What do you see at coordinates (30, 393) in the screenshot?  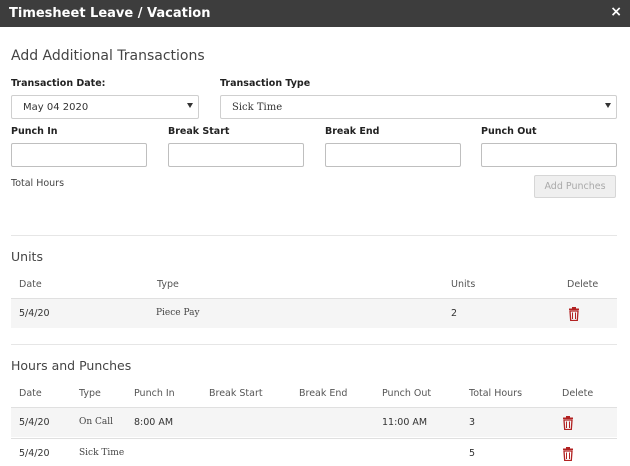 I see `hours-col-date: Date` at bounding box center [30, 393].